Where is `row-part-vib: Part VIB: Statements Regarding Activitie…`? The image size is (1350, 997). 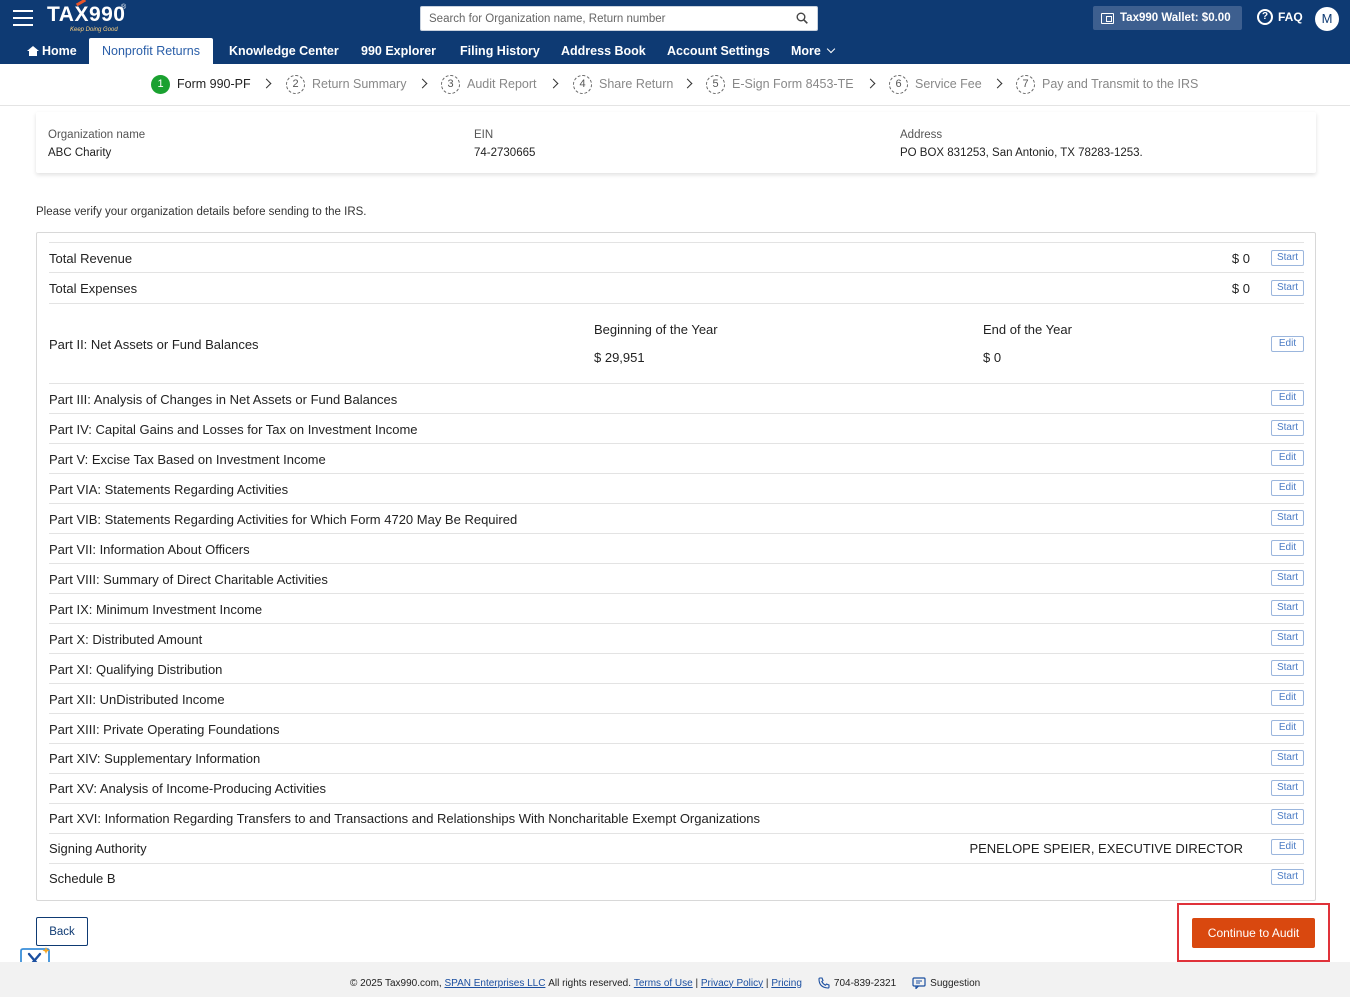
row-part-vib: Part VIB: Statements Regarding Activitie… is located at coordinates (676, 519).